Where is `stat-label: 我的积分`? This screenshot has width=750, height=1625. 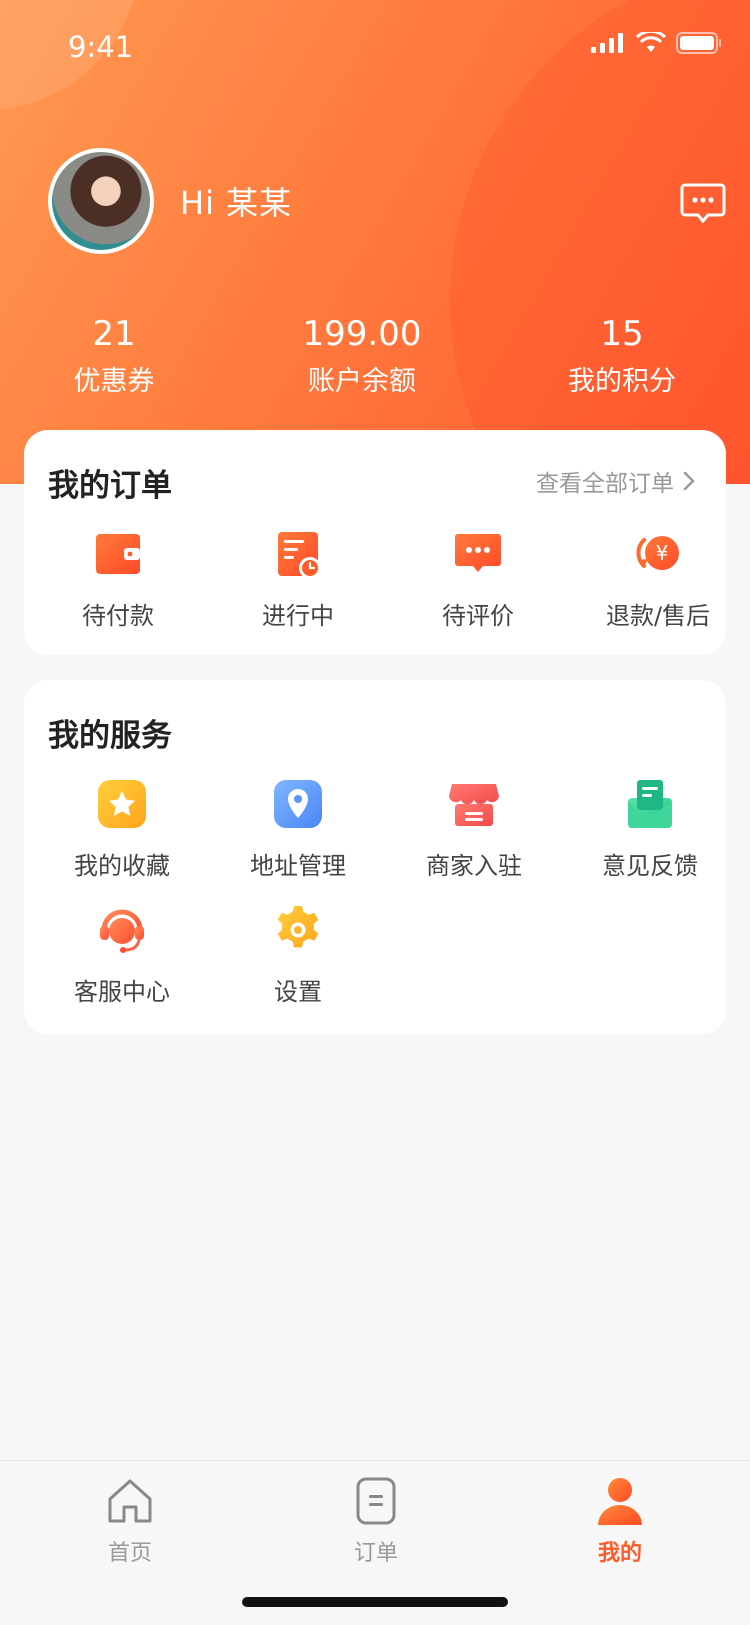
stat-label: 我的积分 is located at coordinates (622, 381).